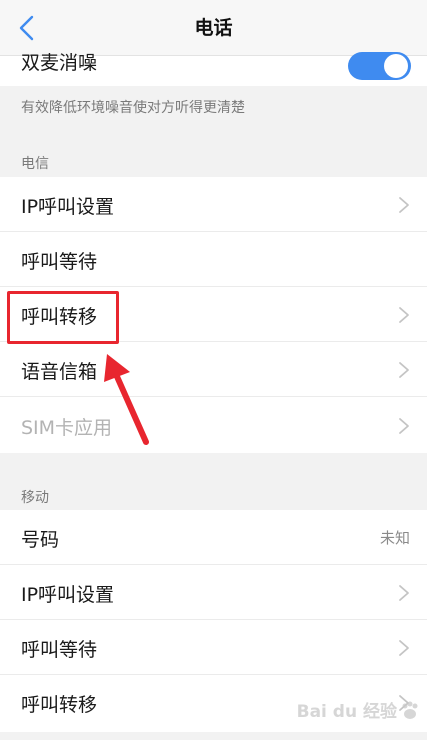  I want to click on chevron-left-icon, so click(28, 28).